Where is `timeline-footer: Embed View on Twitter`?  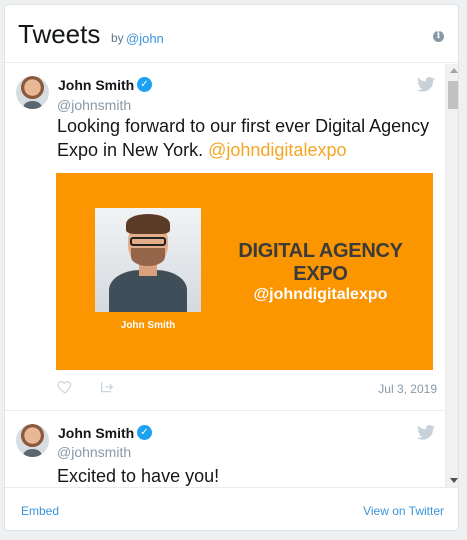
timeline-footer: Embed View on Twitter is located at coordinates (231, 508).